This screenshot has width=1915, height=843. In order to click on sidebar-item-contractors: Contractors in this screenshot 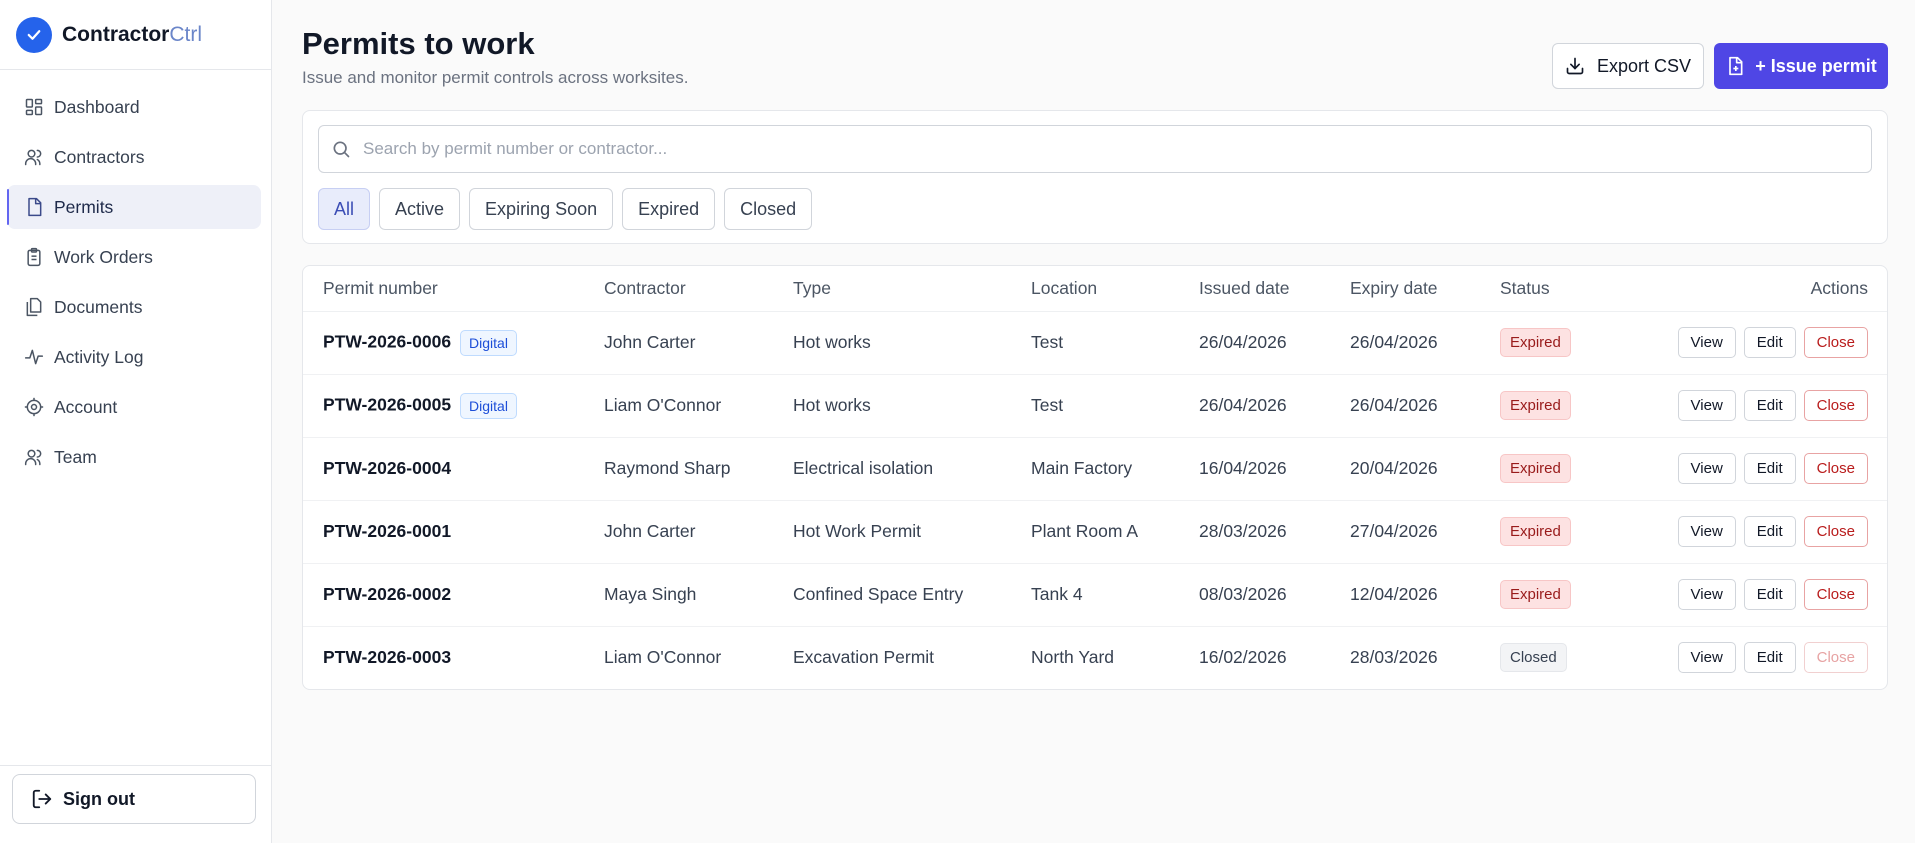, I will do `click(134, 157)`.